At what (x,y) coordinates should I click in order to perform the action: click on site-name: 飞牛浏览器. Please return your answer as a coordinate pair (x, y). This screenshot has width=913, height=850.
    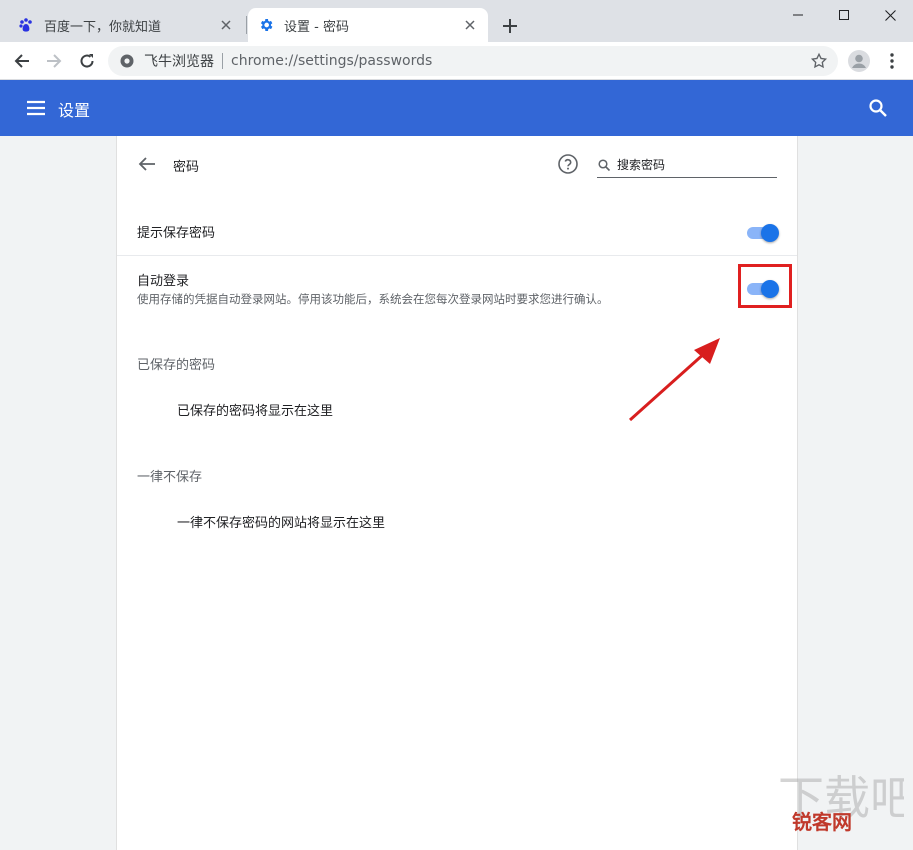
    Looking at the image, I should click on (179, 62).